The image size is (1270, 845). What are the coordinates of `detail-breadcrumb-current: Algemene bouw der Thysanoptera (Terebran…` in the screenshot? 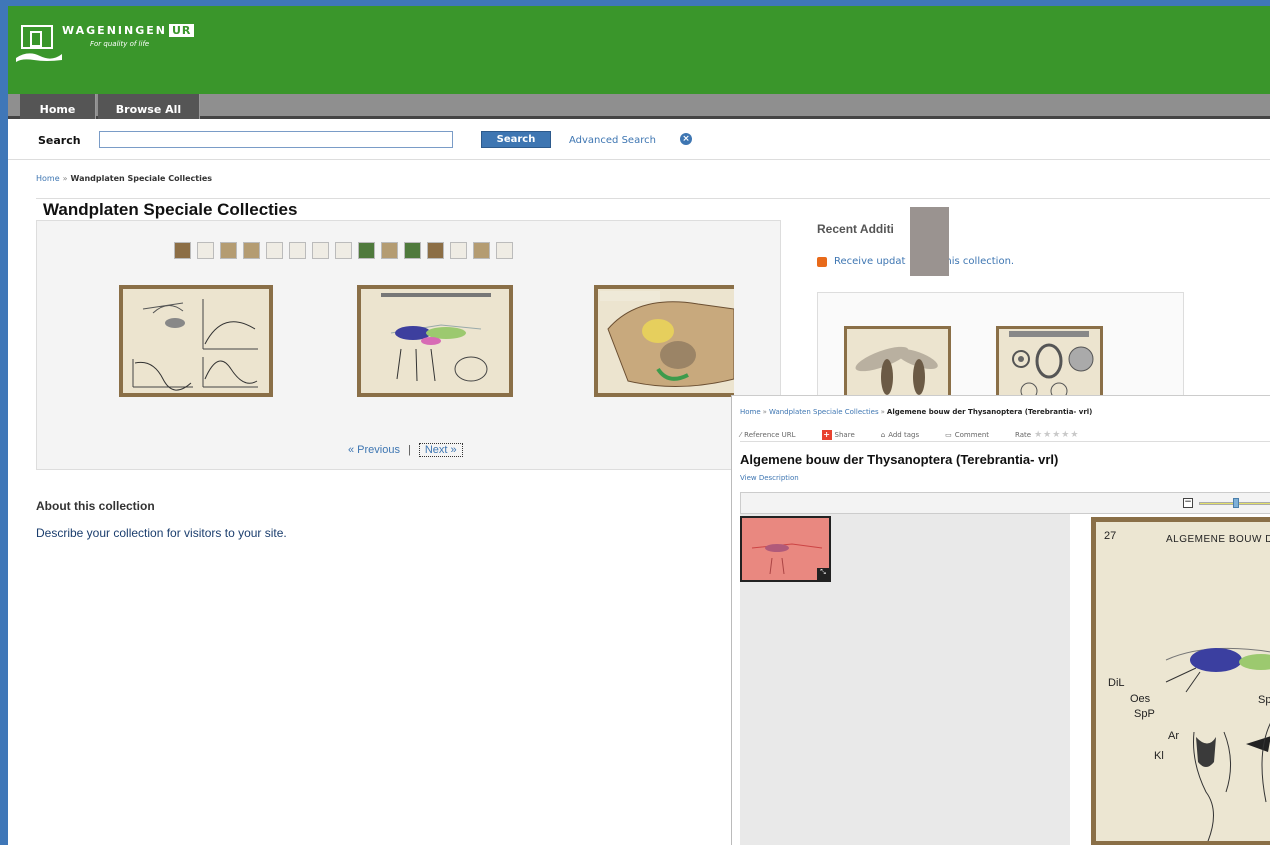 It's located at (989, 412).